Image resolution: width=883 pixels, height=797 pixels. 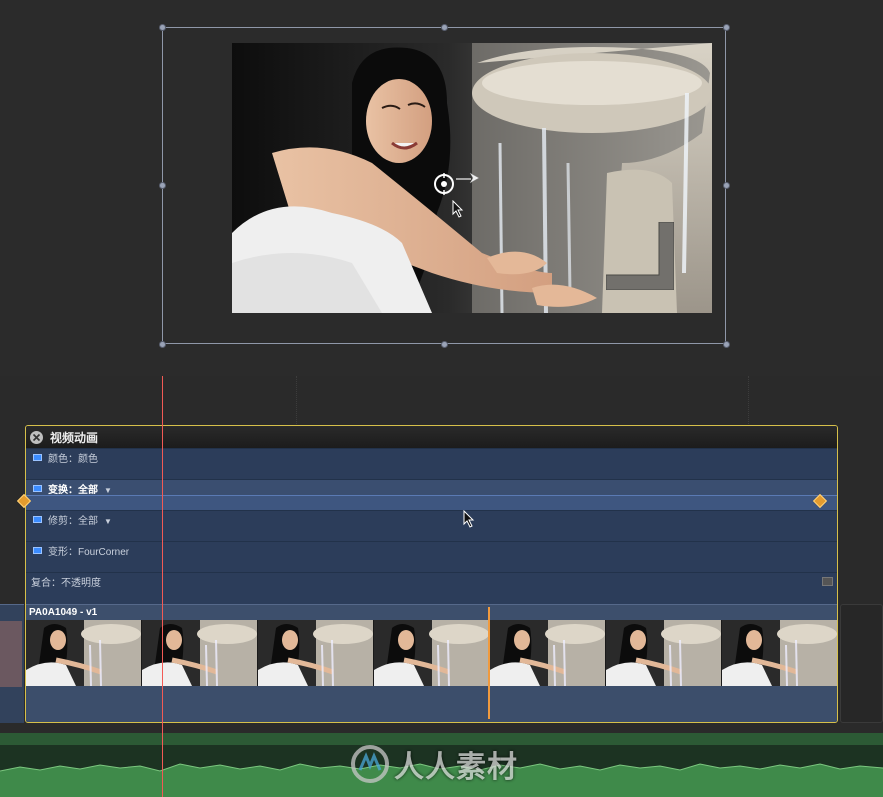 I want to click on video-animation-header: 视频动画, so click(x=431, y=437).